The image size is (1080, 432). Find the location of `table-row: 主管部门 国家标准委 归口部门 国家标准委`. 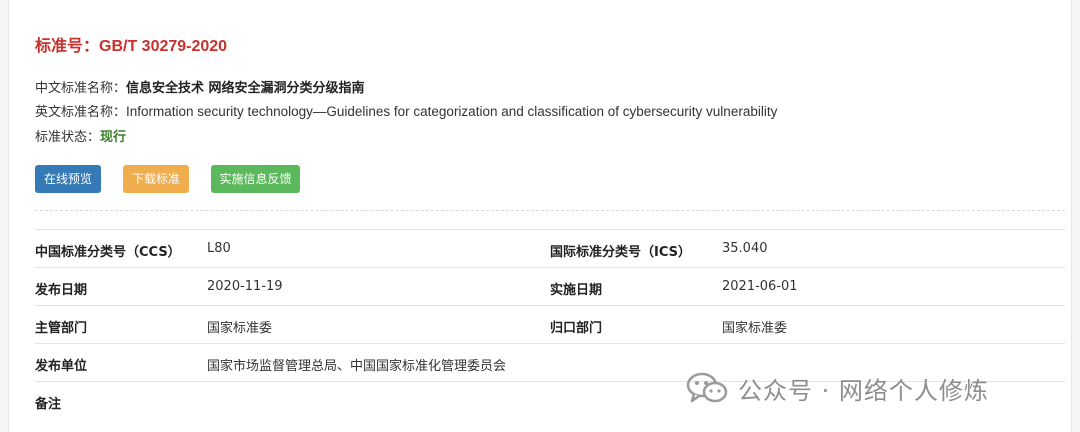

table-row: 主管部门 国家标准委 归口部门 国家标准委 is located at coordinates (550, 324).